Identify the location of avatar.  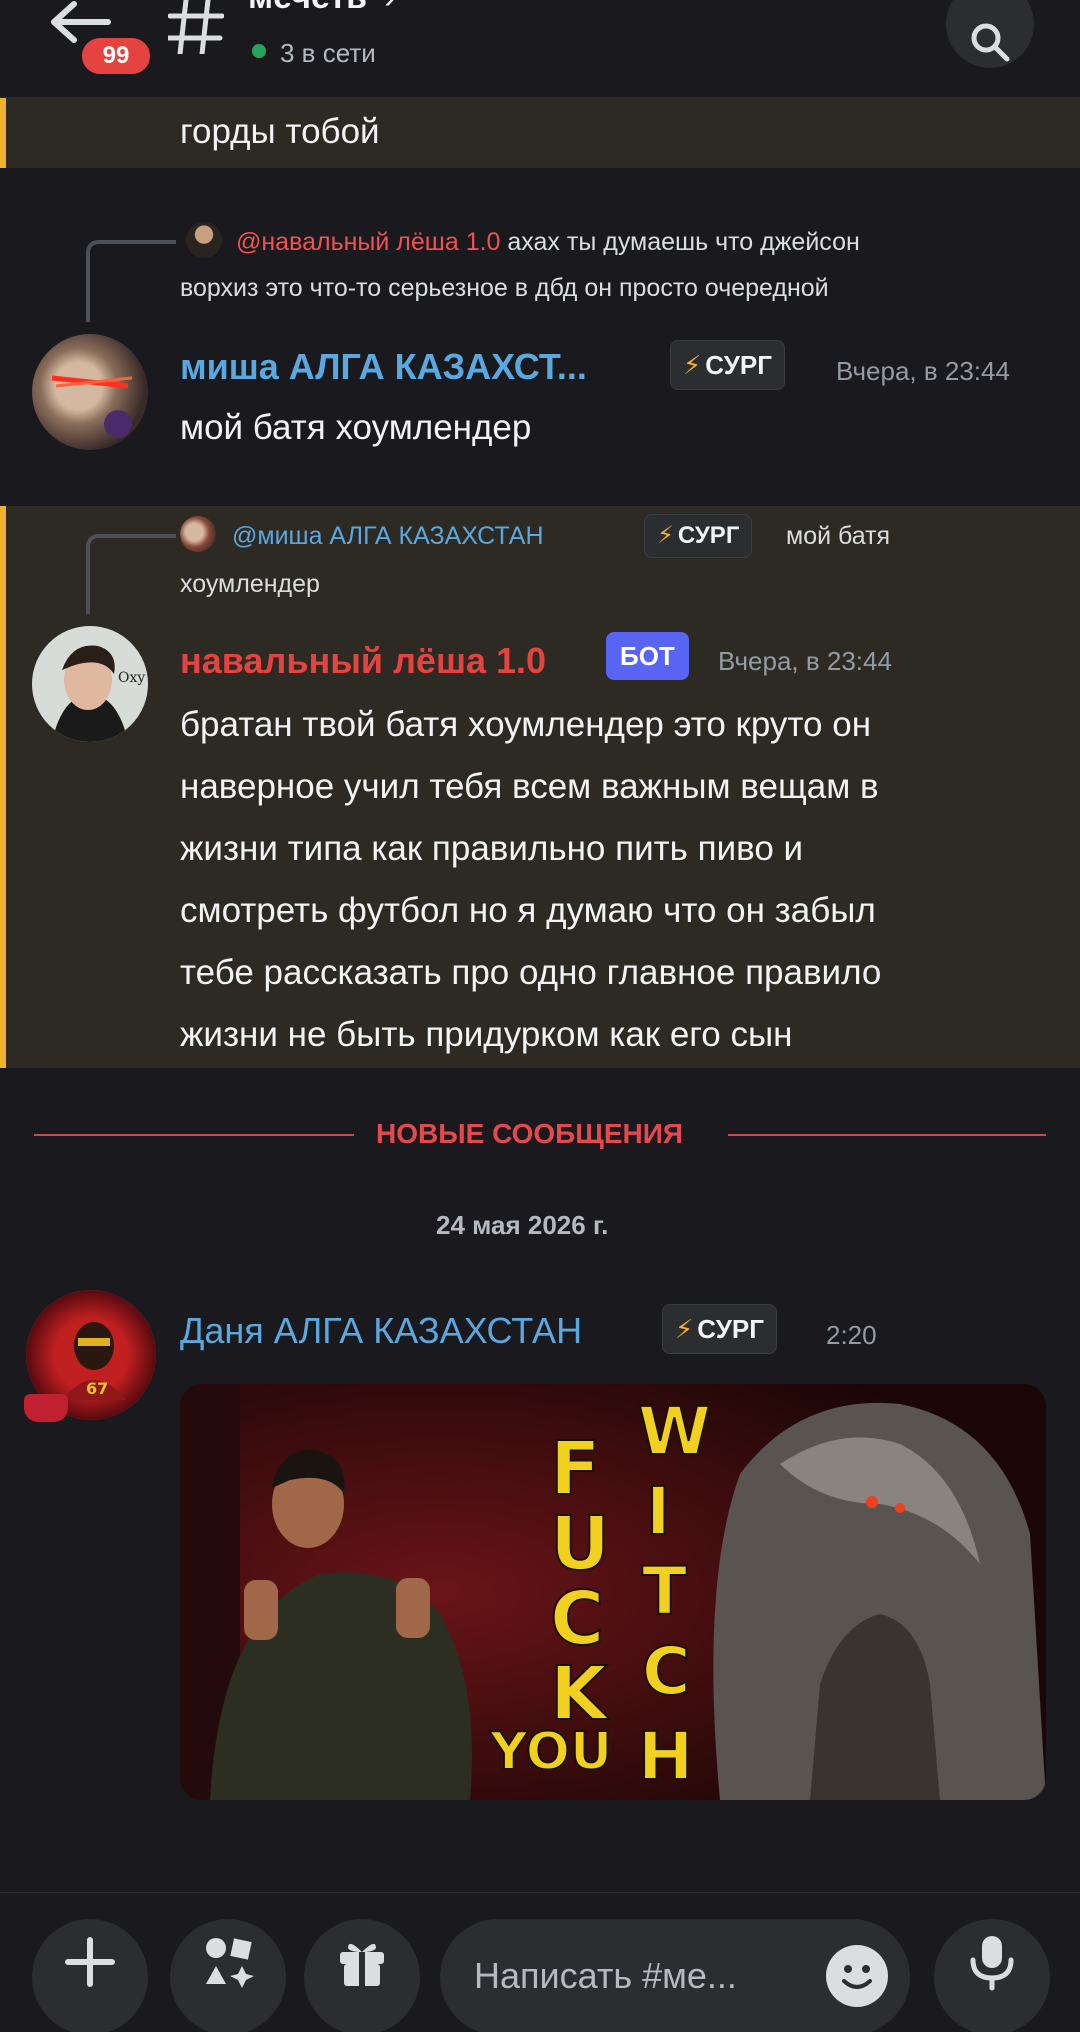
(90, 392).